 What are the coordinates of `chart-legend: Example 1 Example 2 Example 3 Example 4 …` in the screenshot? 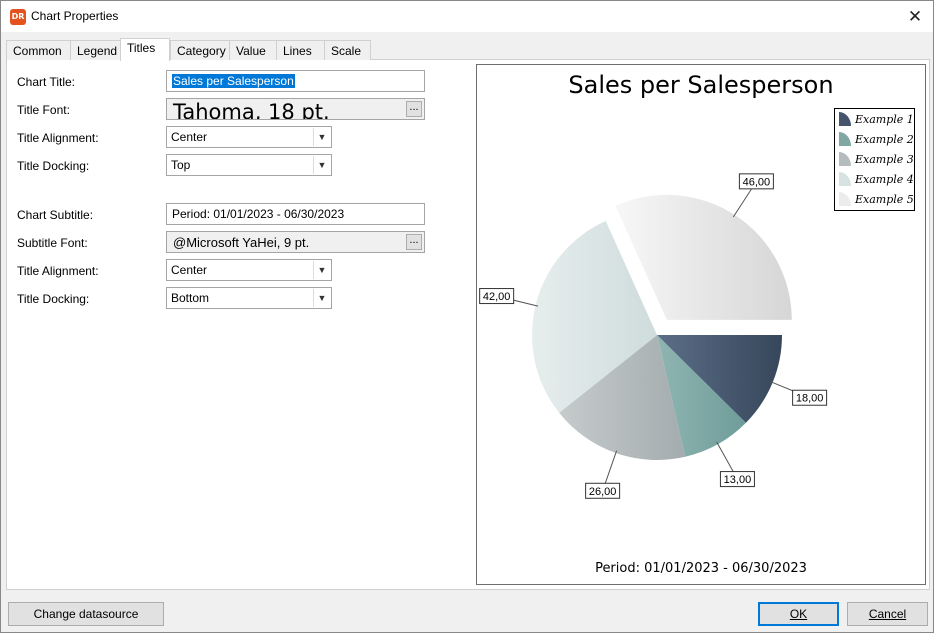 It's located at (874, 159).